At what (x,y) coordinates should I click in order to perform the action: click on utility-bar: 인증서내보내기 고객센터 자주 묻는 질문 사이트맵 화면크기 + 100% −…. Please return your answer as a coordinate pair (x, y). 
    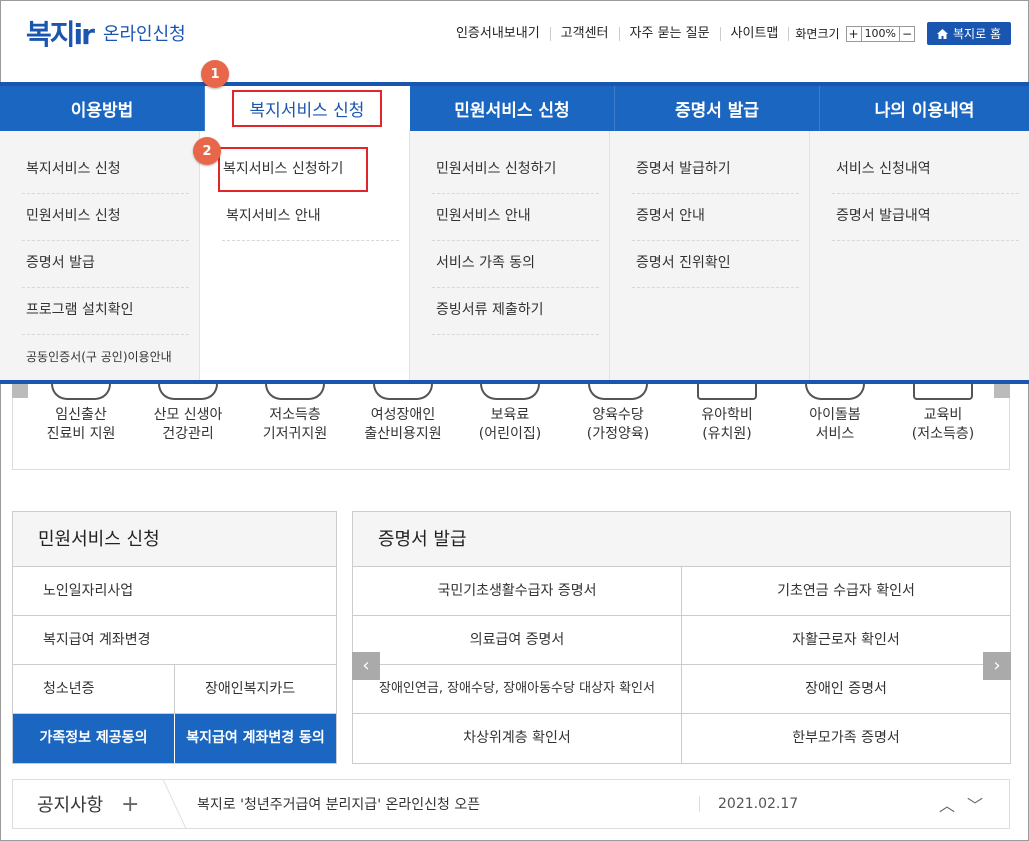
    Looking at the image, I should click on (728, 33).